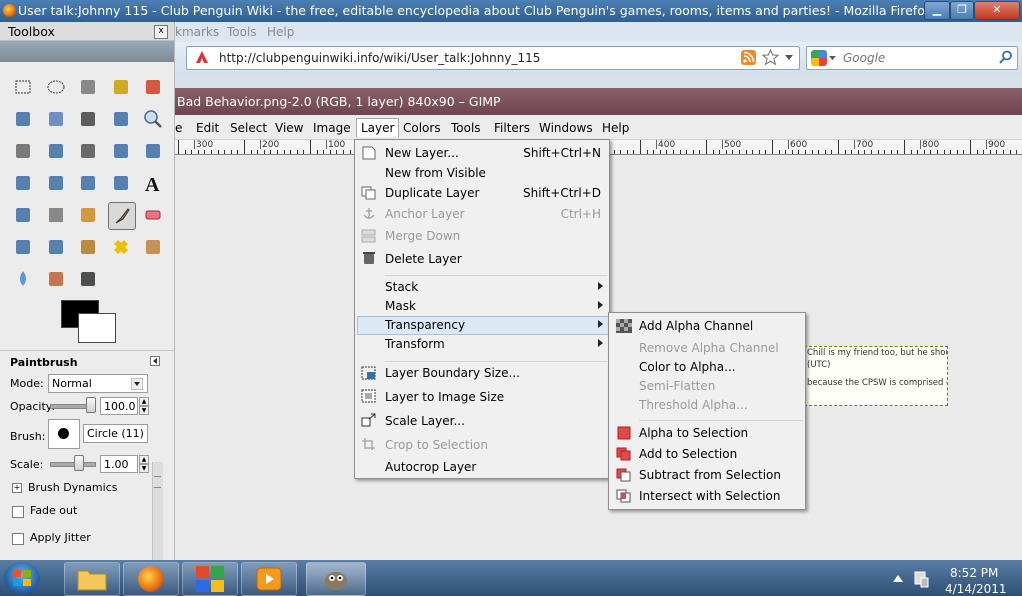 The height and width of the screenshot is (596, 1022). Describe the element at coordinates (121, 119) in the screenshot. I see `color-picker-tool-button` at that location.